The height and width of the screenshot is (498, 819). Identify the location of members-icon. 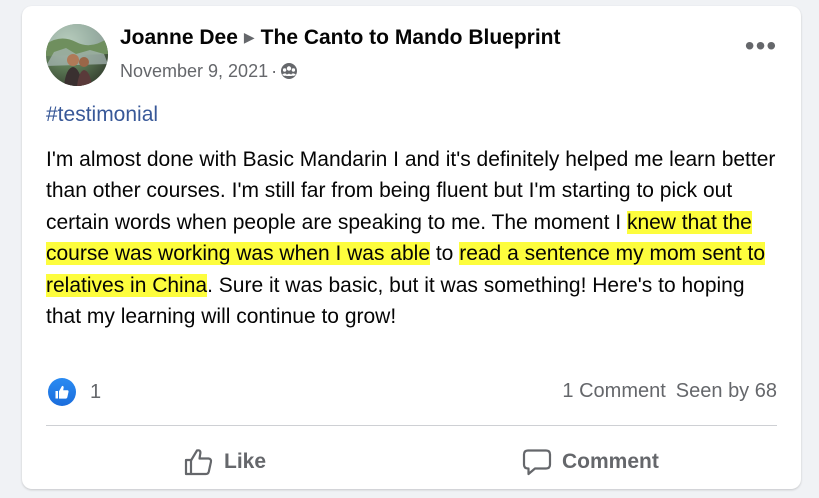
(289, 73).